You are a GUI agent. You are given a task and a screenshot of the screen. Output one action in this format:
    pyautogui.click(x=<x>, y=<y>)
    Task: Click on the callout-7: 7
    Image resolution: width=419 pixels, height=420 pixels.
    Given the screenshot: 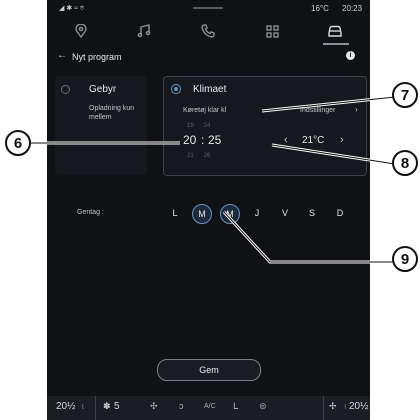 What is the action you would take?
    pyautogui.click(x=405, y=95)
    